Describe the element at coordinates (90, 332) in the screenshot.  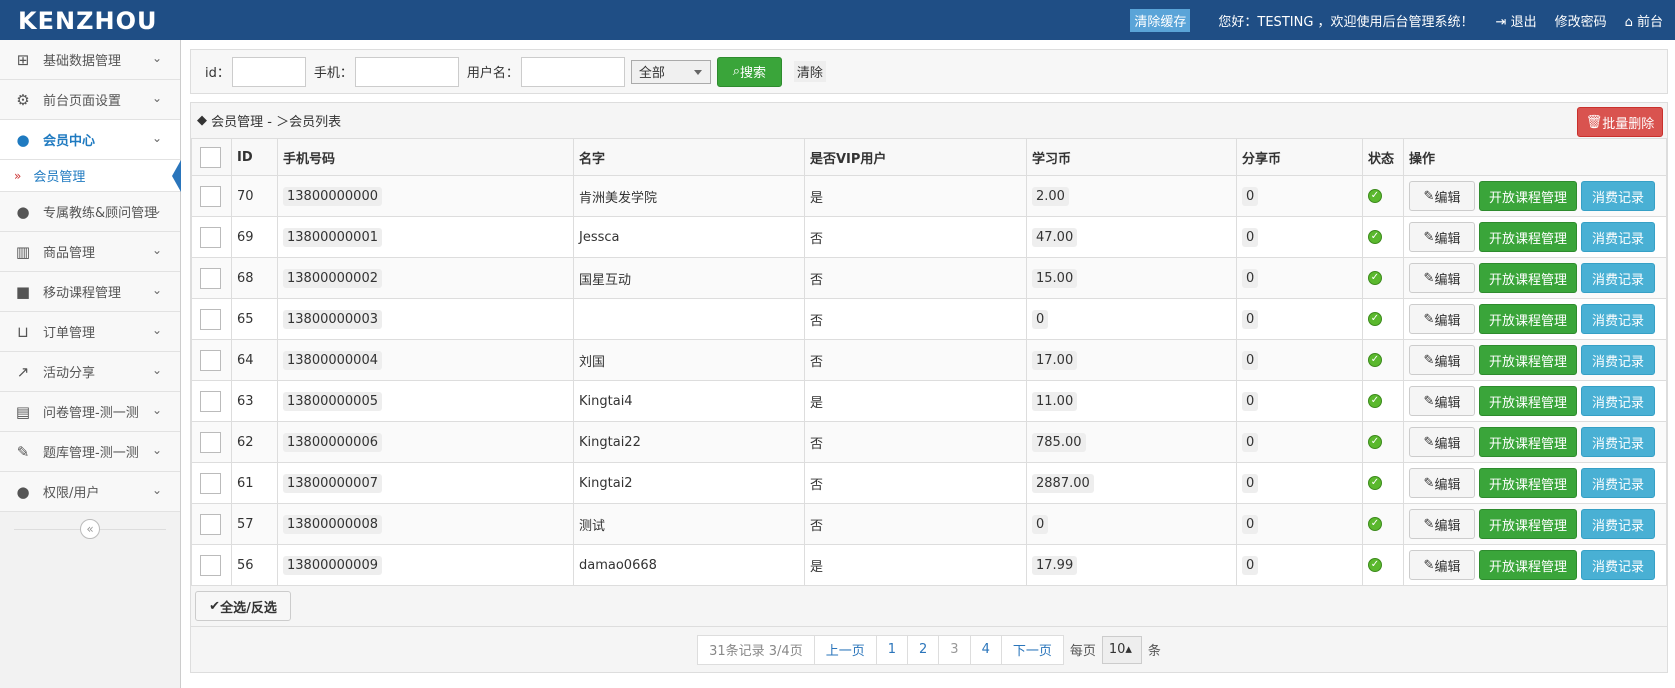
I see `sidebar-item-orders: ⊔ 订单管理 ⌄` at that location.